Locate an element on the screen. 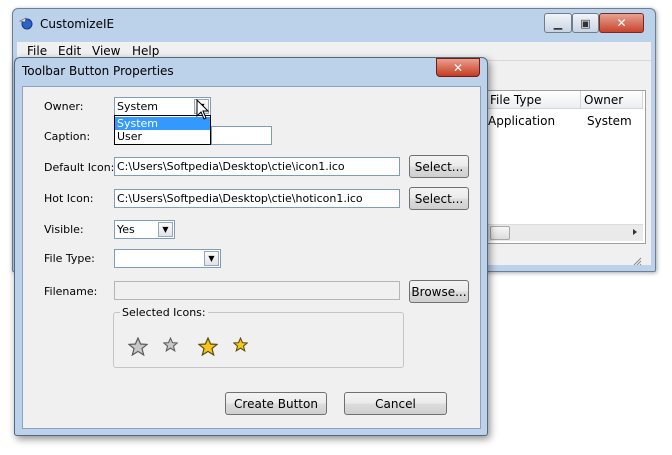  list-cell-file-type: Application is located at coordinates (521, 121).